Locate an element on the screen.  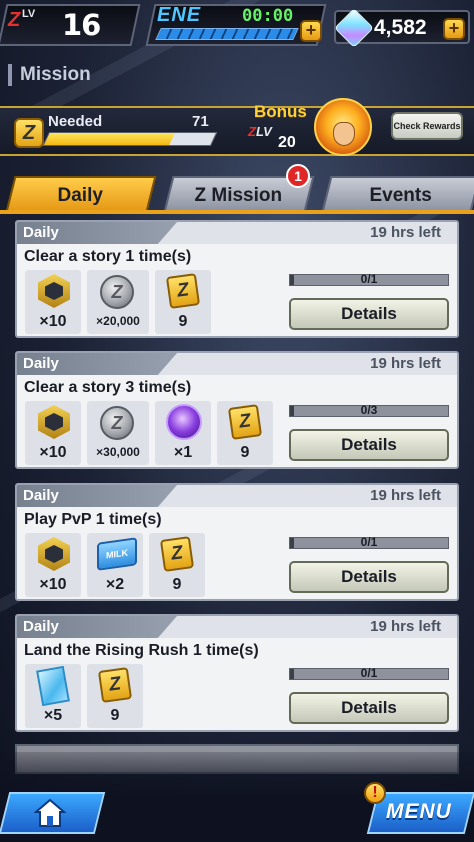
reward-item: ×1 is located at coordinates (183, 433).